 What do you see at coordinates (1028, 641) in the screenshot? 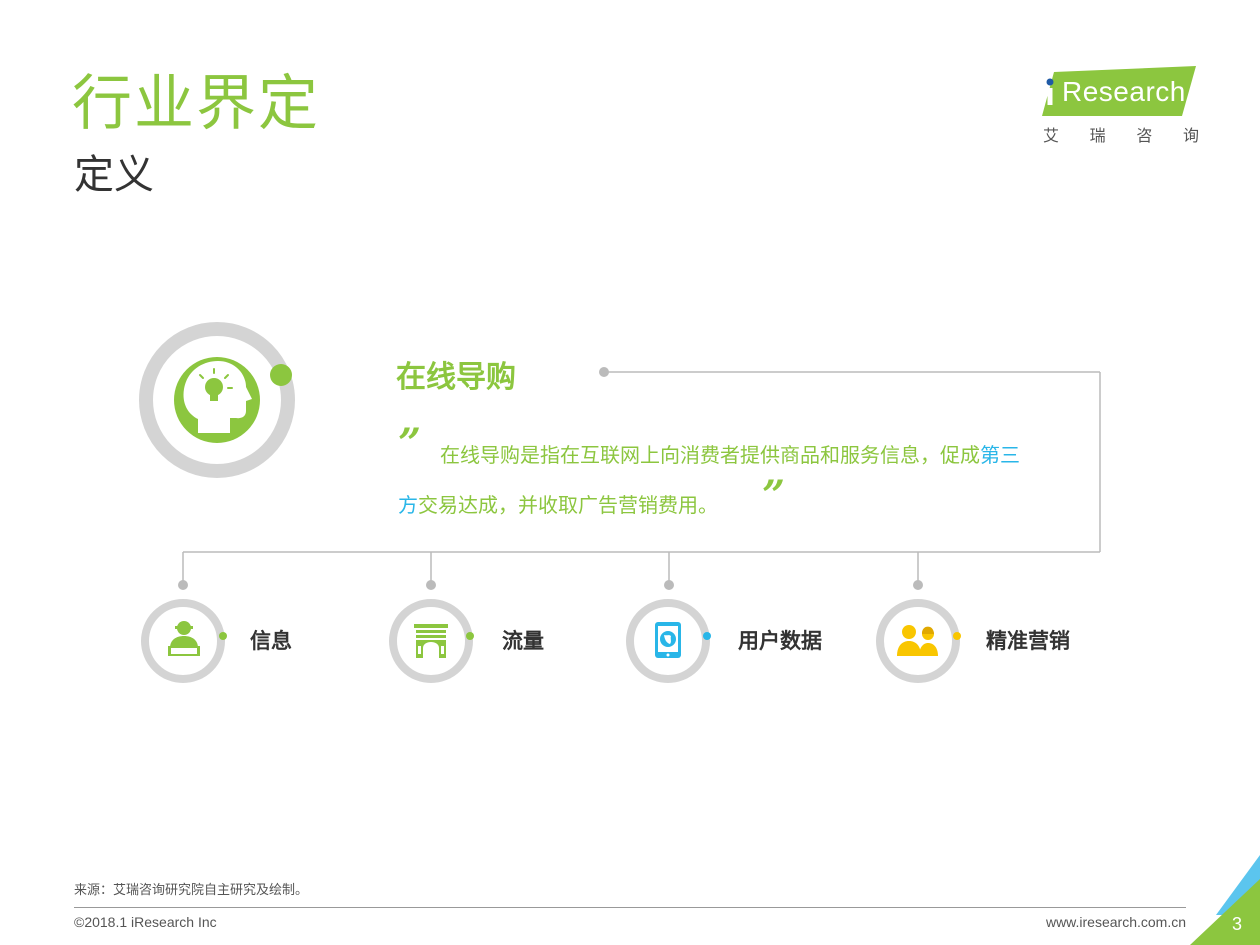
I see `item-label-precision-marketing: 精准营销` at bounding box center [1028, 641].